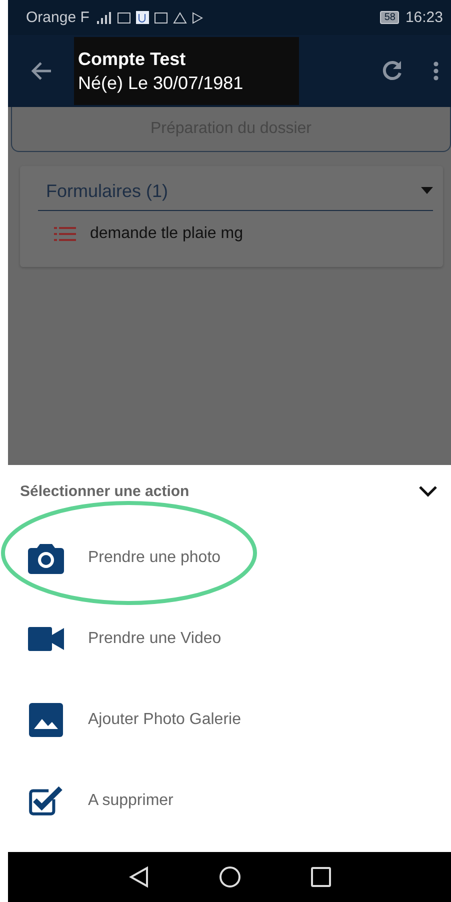 Image resolution: width=451 pixels, height=902 pixels. Describe the element at coordinates (46, 719) in the screenshot. I see `image-icon` at that location.